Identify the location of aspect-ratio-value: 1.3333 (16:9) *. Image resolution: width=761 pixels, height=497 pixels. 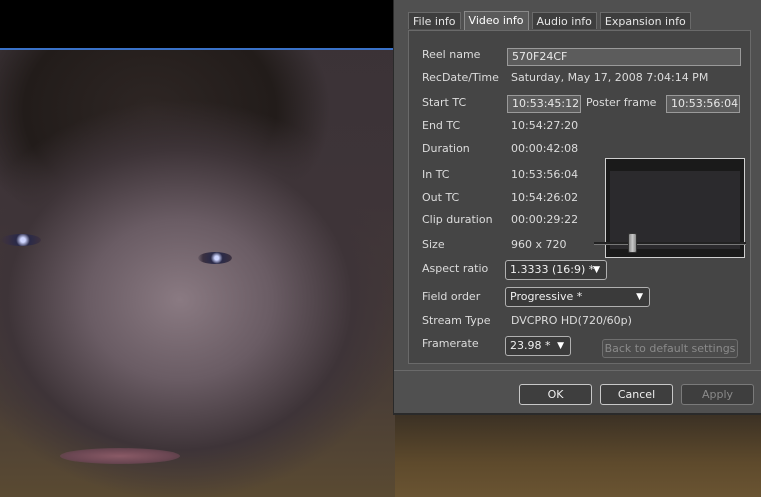
(552, 269).